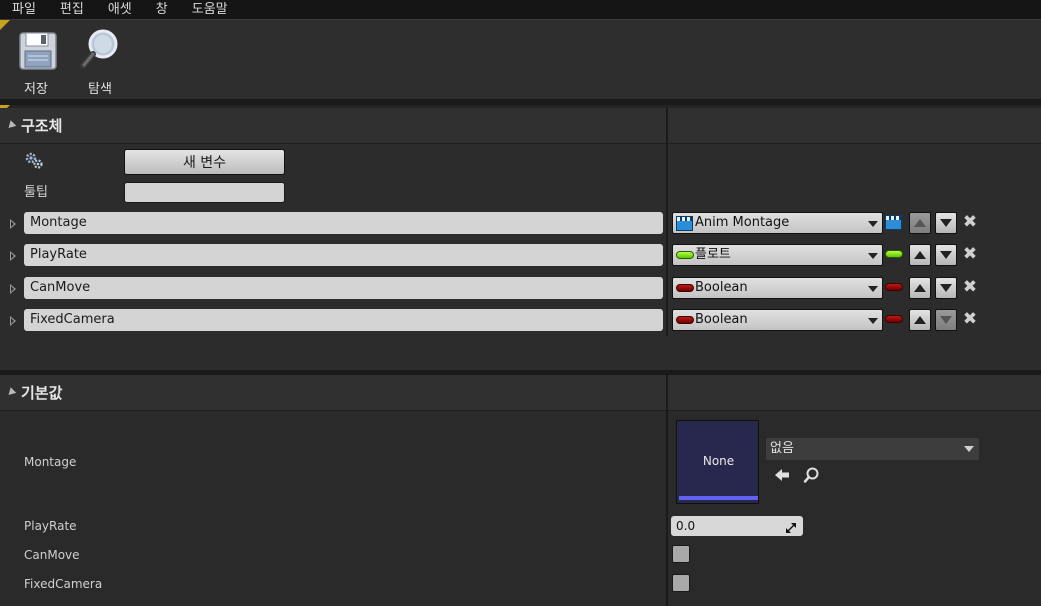 Image resolution: width=1041 pixels, height=606 pixels. I want to click on anim-montage-icon, so click(684, 223).